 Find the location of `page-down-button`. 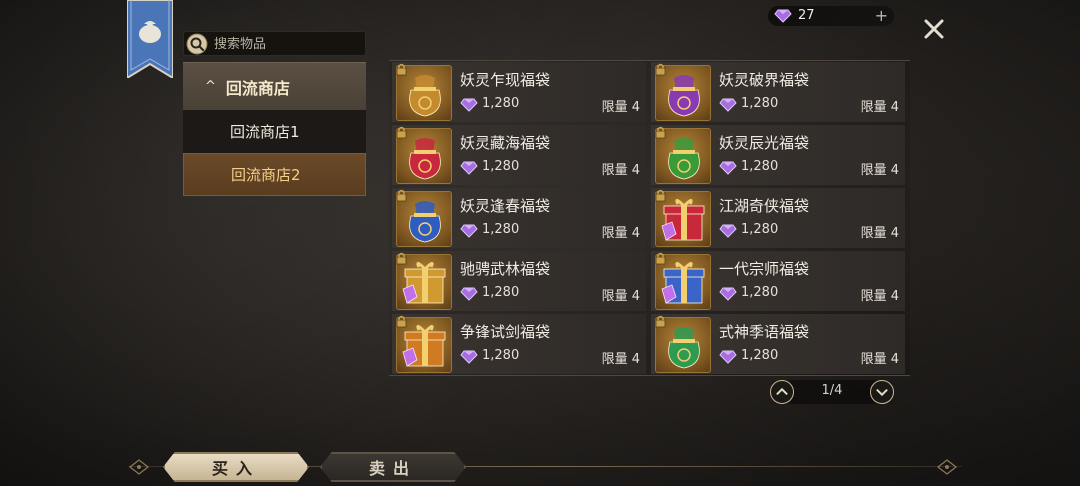

page-down-button is located at coordinates (882, 392).